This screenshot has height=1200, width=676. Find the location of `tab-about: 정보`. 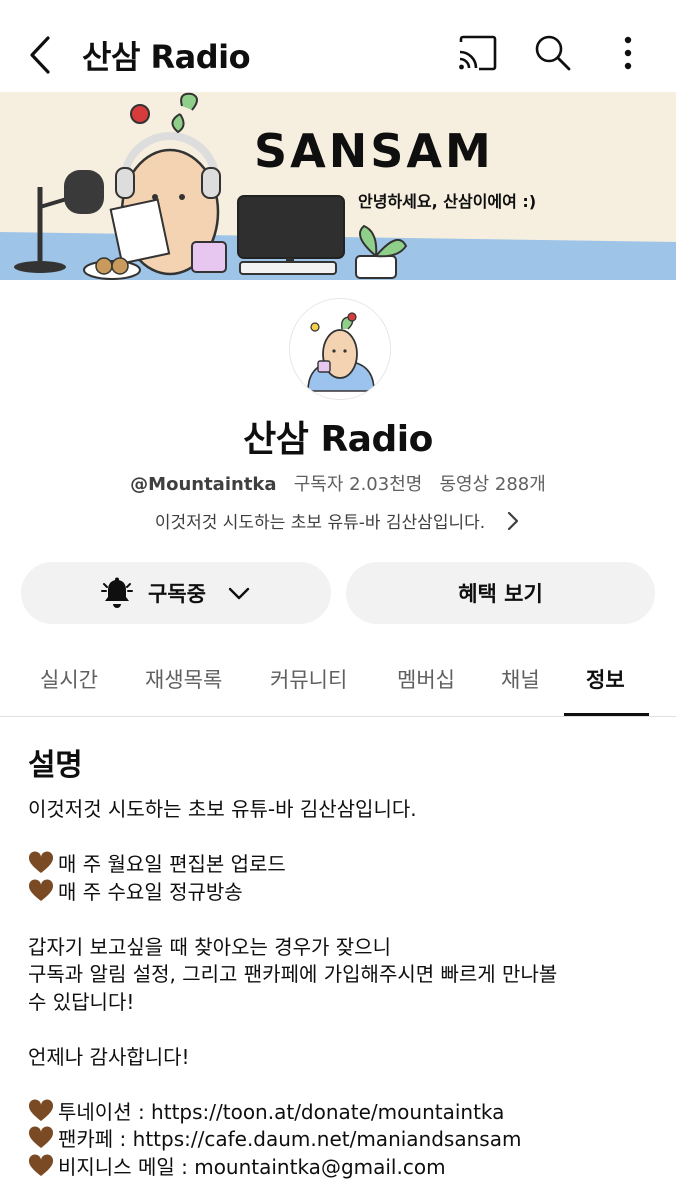

tab-about: 정보 is located at coordinates (605, 679).